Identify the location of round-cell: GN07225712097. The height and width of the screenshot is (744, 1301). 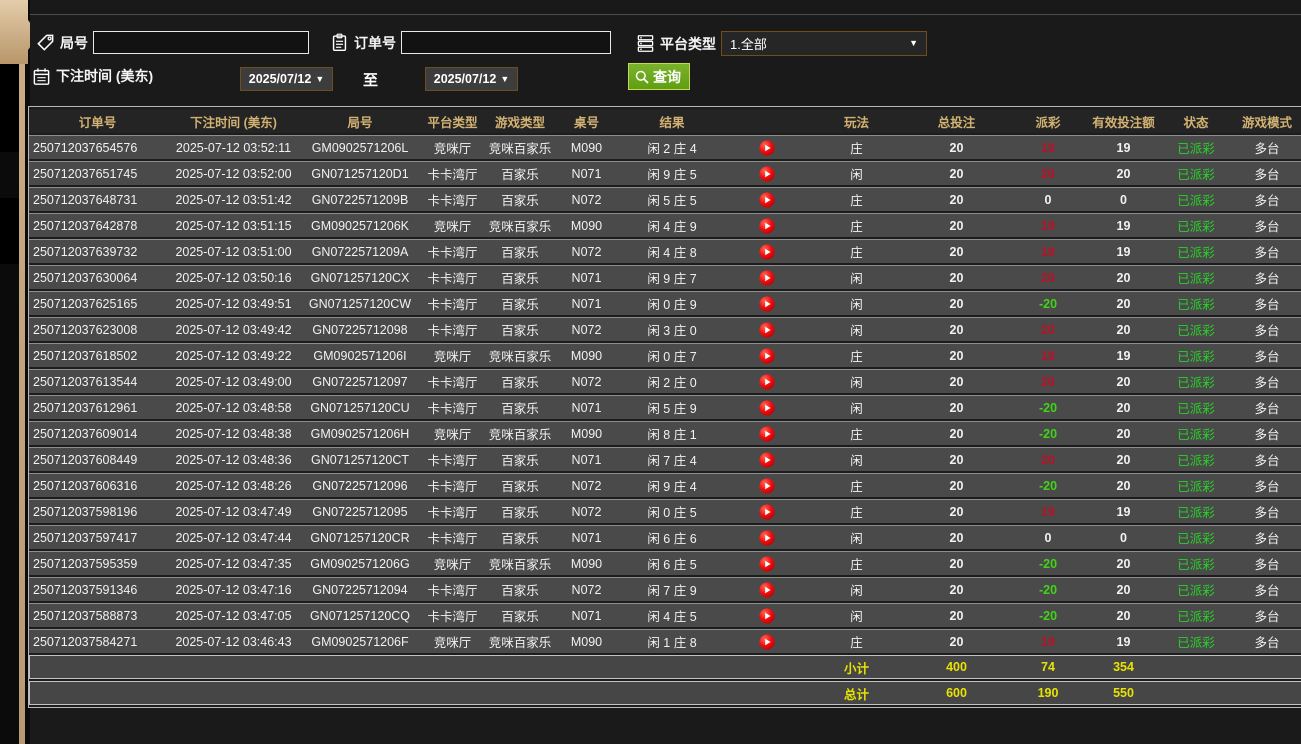
(360, 381).